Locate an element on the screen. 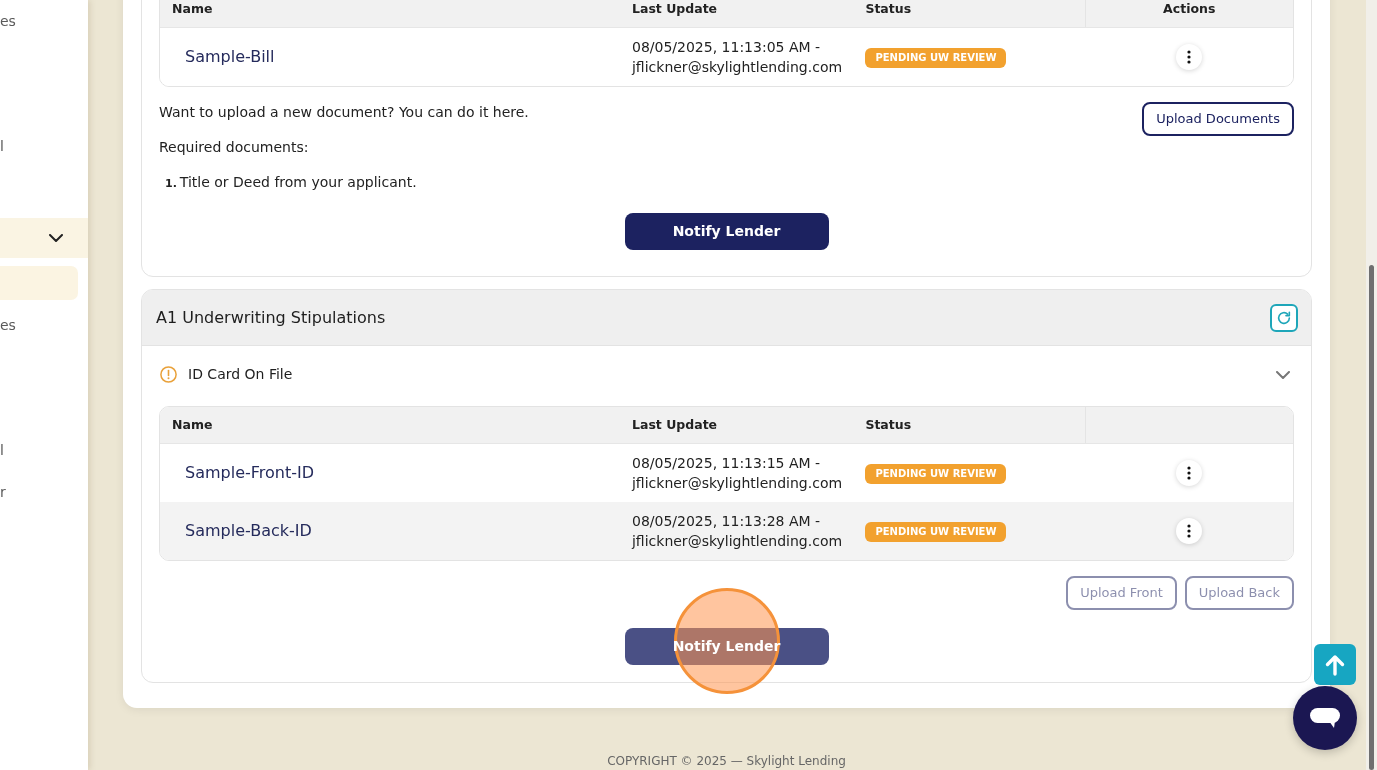  chat-button is located at coordinates (1325, 718).